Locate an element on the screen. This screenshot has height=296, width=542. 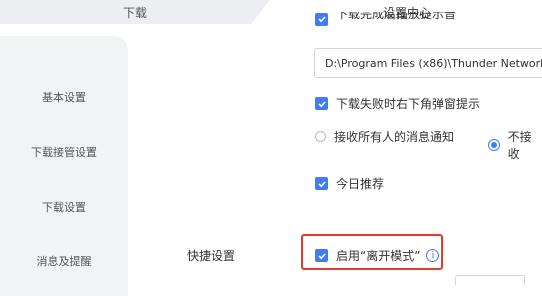
away-mode-label: 启用“离开模式” is located at coordinates (378, 256).